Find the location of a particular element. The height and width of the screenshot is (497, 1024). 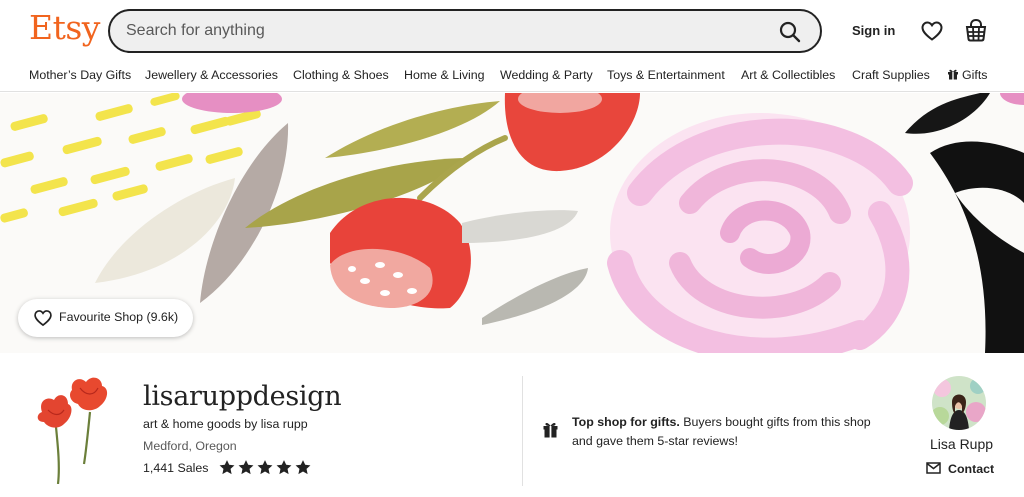

nav-item-home-living: Home & Living is located at coordinates (444, 75).